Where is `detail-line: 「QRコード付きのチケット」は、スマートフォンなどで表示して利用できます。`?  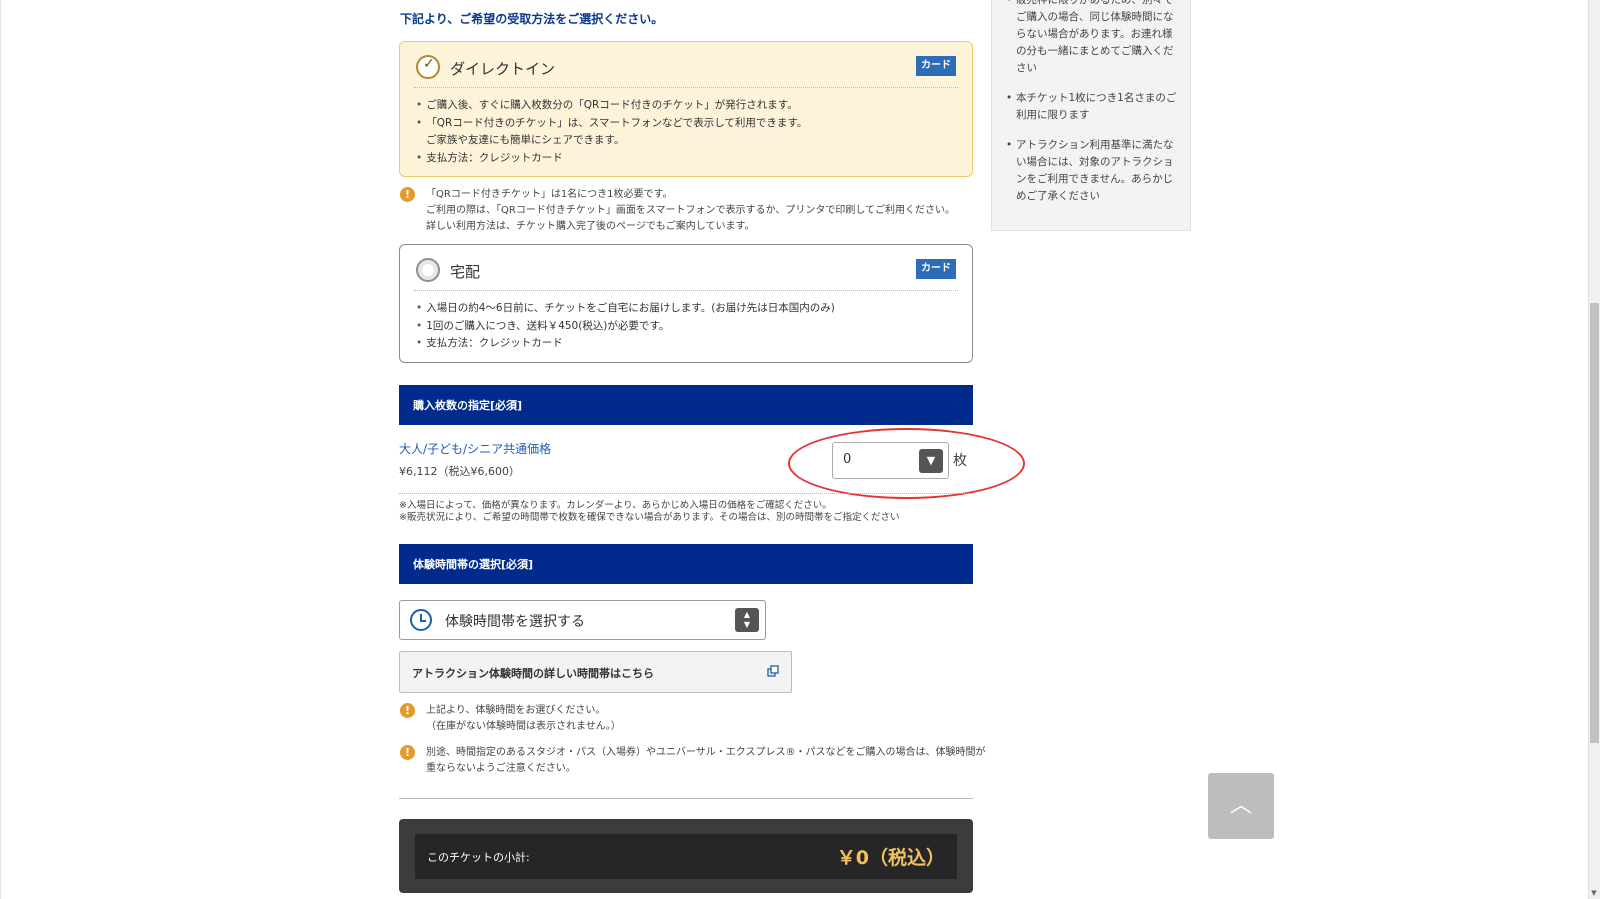
detail-line: 「QRコード付きのチケット」は、スマートフォンなどで表示して利用できます。 is located at coordinates (611, 124).